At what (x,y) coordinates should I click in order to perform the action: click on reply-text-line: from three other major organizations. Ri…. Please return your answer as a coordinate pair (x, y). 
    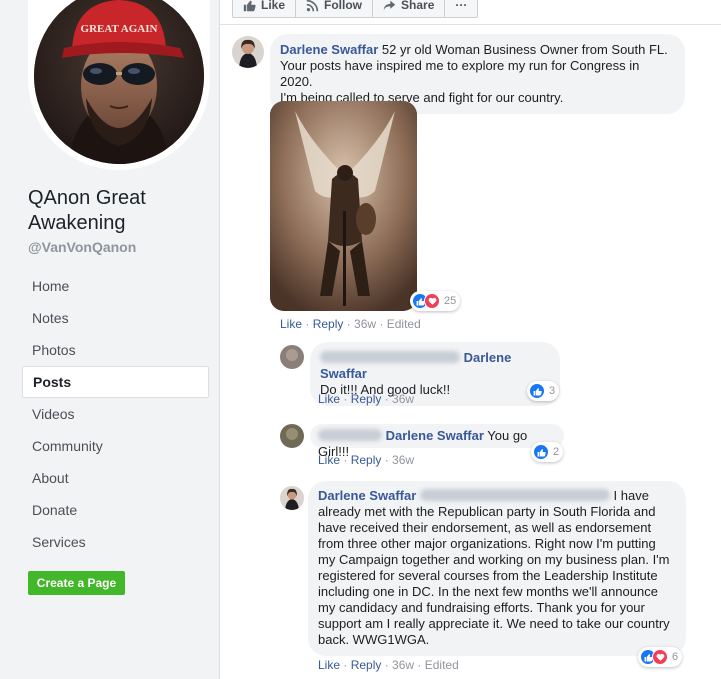
    Looking at the image, I should click on (487, 543).